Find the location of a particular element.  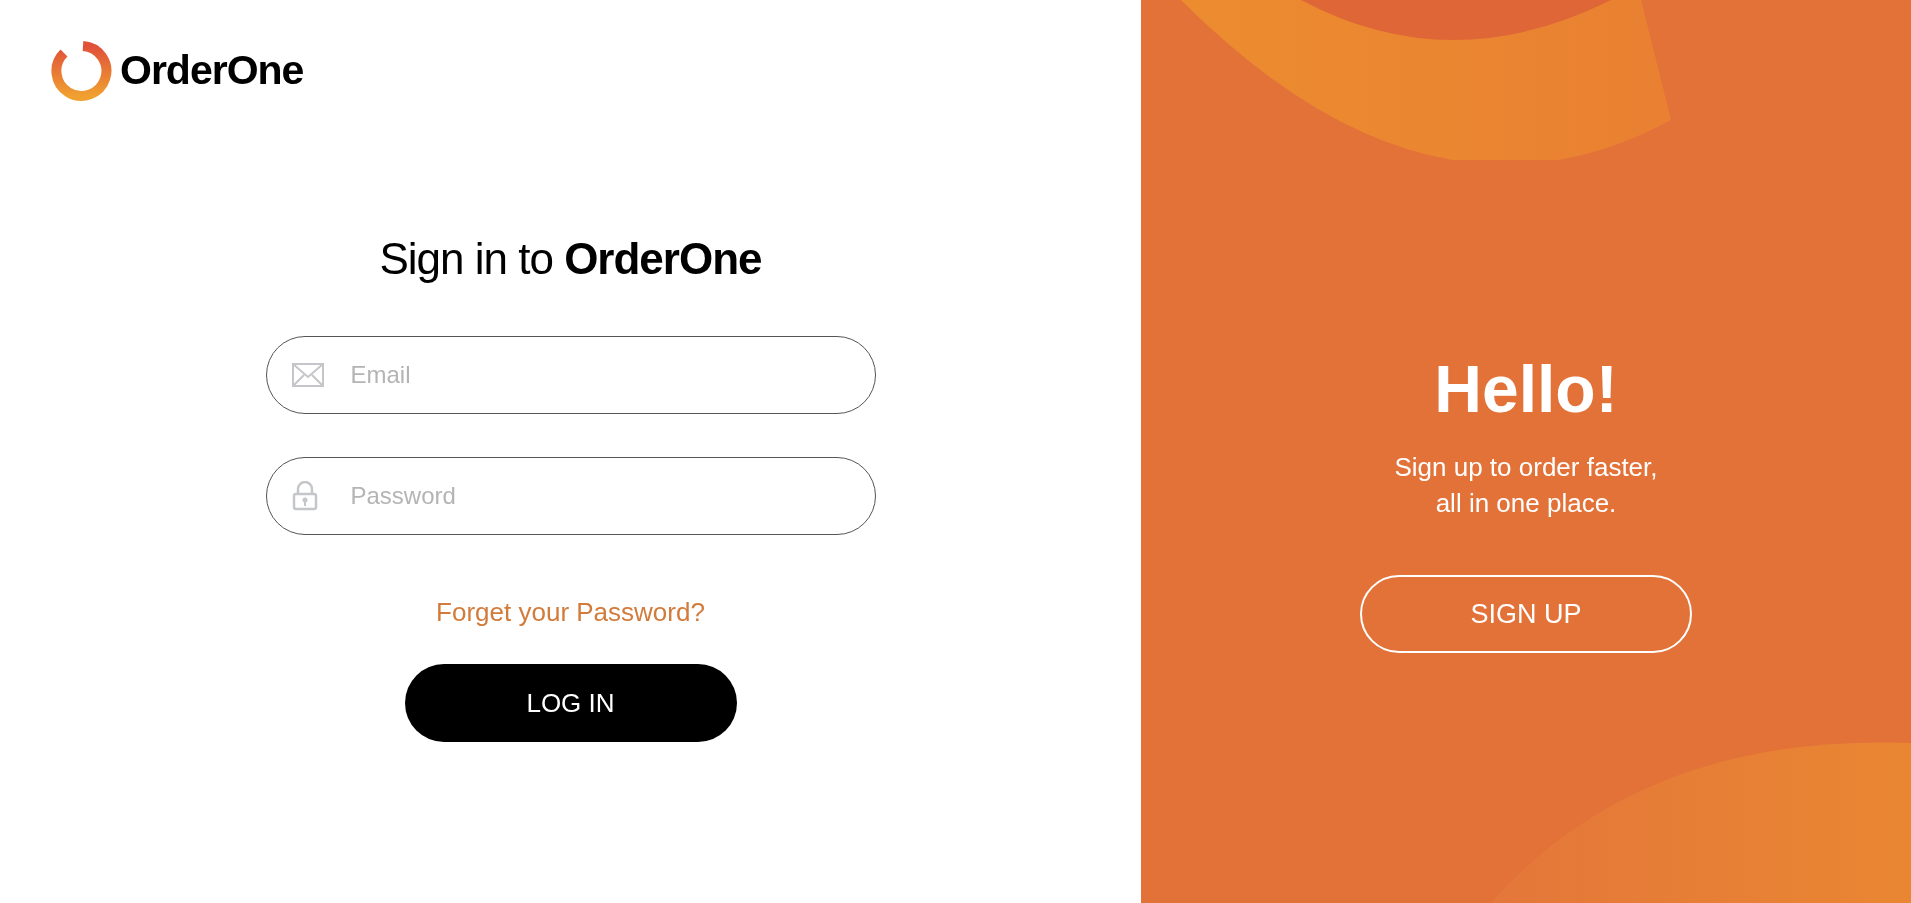

login-button: LOG IN is located at coordinates (570, 703).